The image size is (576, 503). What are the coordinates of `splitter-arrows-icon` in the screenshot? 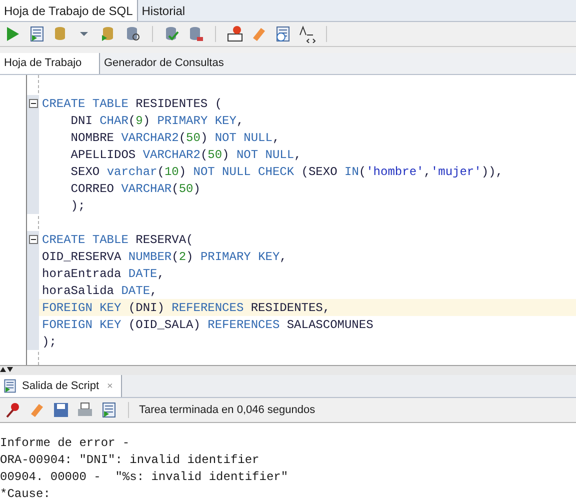 It's located at (7, 369).